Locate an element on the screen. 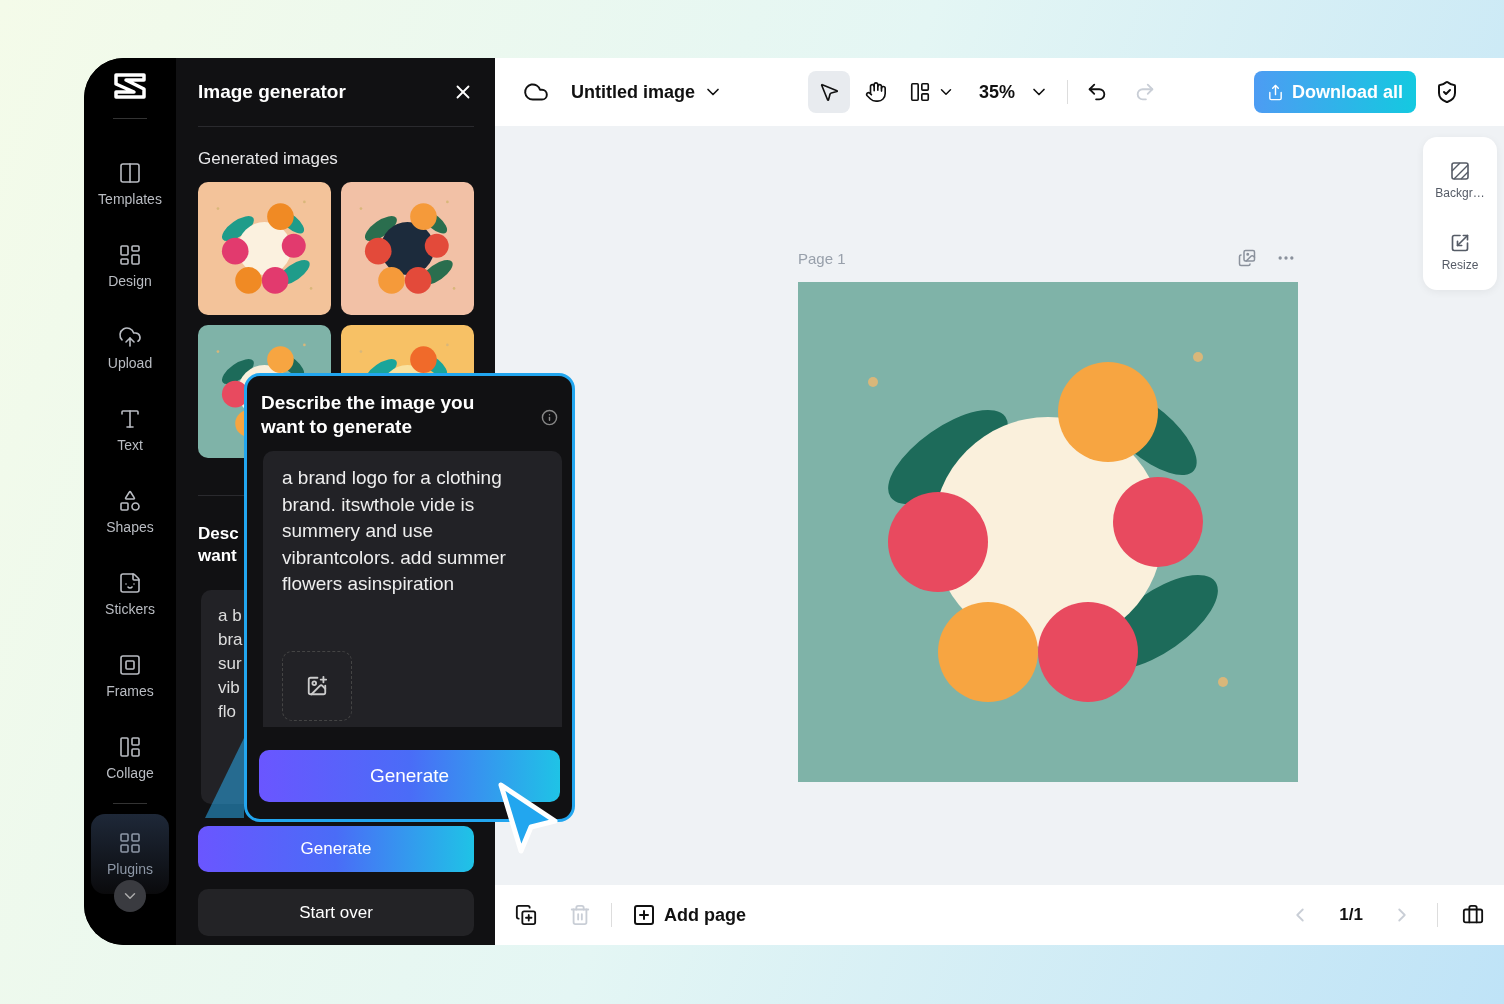 Image resolution: width=1504 pixels, height=1004 pixels. prompt-heading: want is located at coordinates (217, 556).